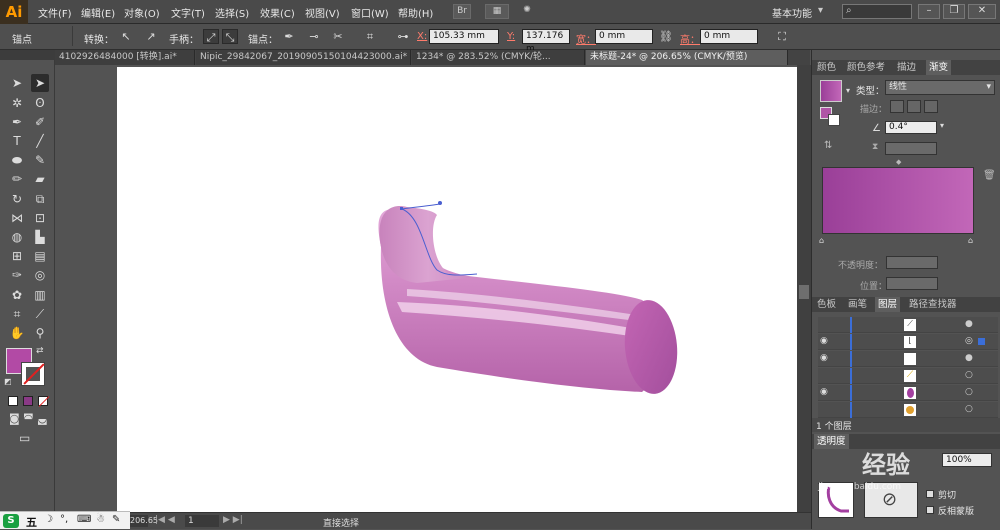 Image resolution: width=1000 pixels, height=530 pixels. I want to click on draw-normal-icon: ◙, so click(14, 418).